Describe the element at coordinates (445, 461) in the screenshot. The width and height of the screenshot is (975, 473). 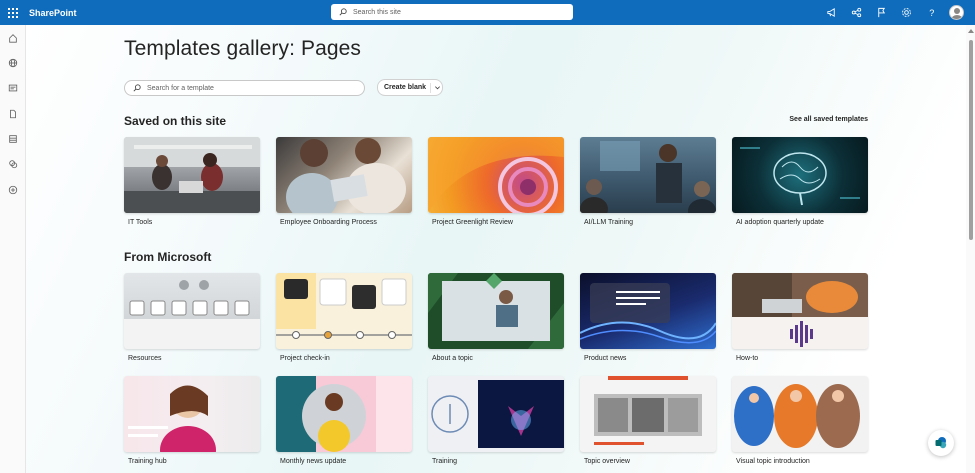
I see `template-card-label: Training` at that location.